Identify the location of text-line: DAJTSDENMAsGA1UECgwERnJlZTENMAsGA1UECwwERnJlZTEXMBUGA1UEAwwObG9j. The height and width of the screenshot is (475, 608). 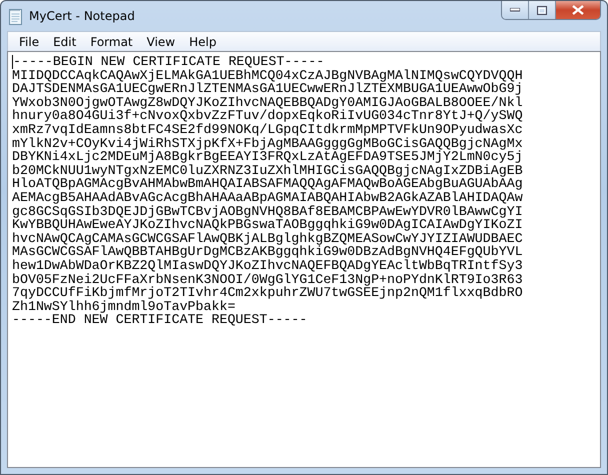
(267, 89).